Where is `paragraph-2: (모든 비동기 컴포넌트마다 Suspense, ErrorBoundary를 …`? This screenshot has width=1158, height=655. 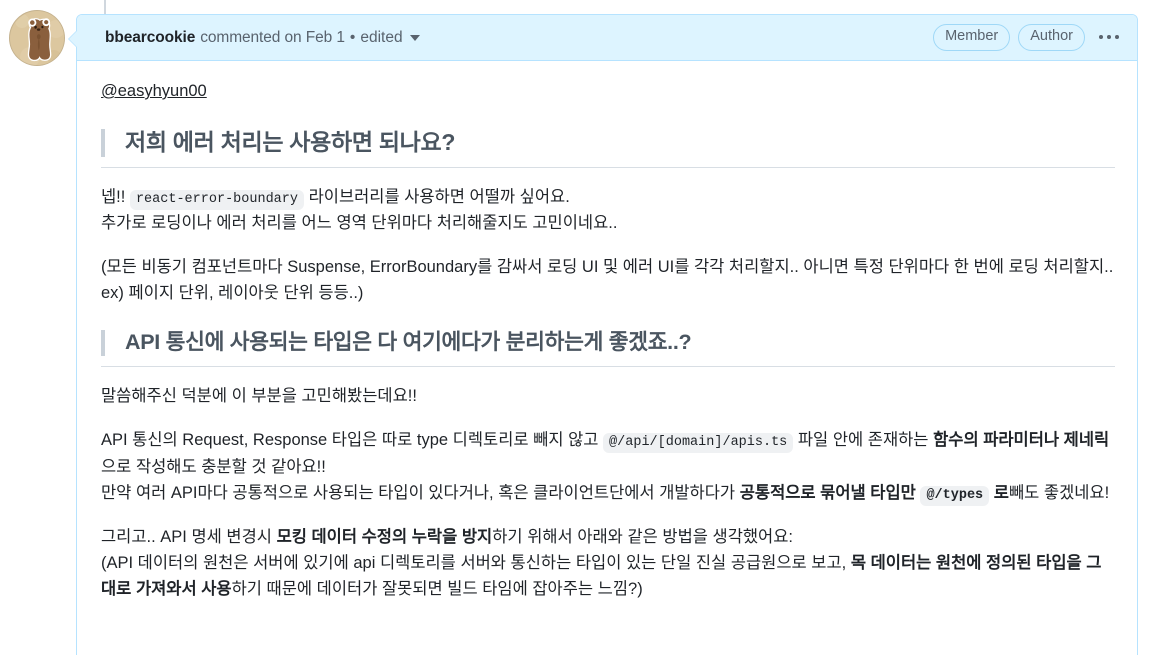 paragraph-2: (모든 비동기 컴포넌트마다 Suspense, ErrorBoundary를 … is located at coordinates (607, 280).